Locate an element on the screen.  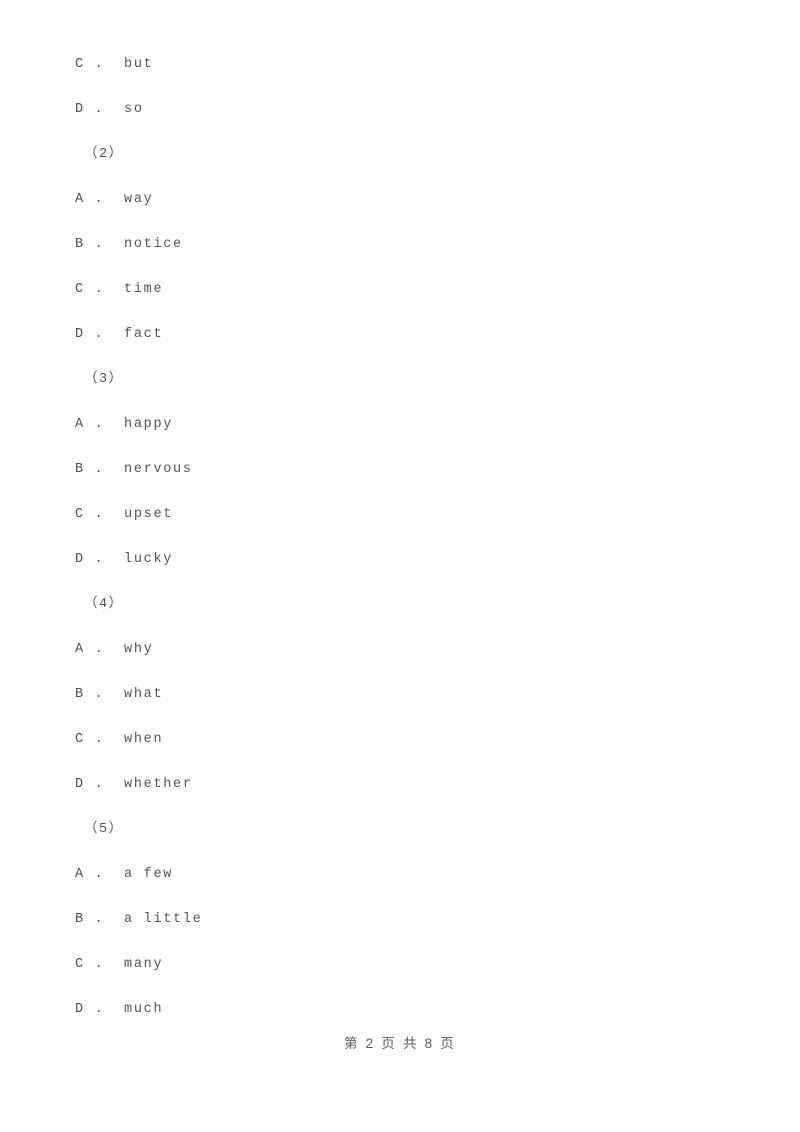
question-number: （2） is located at coordinates (104, 154).